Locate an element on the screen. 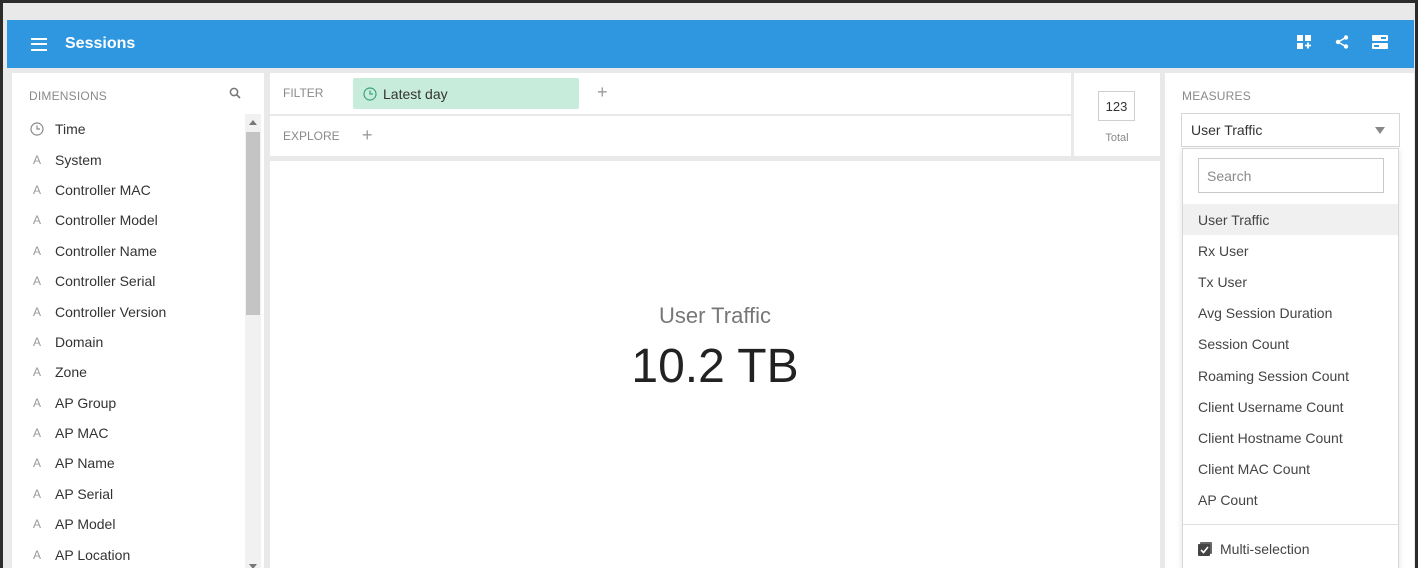 Image resolution: width=1418 pixels, height=568 pixels. metric-value: 10.2 TB is located at coordinates (715, 366).